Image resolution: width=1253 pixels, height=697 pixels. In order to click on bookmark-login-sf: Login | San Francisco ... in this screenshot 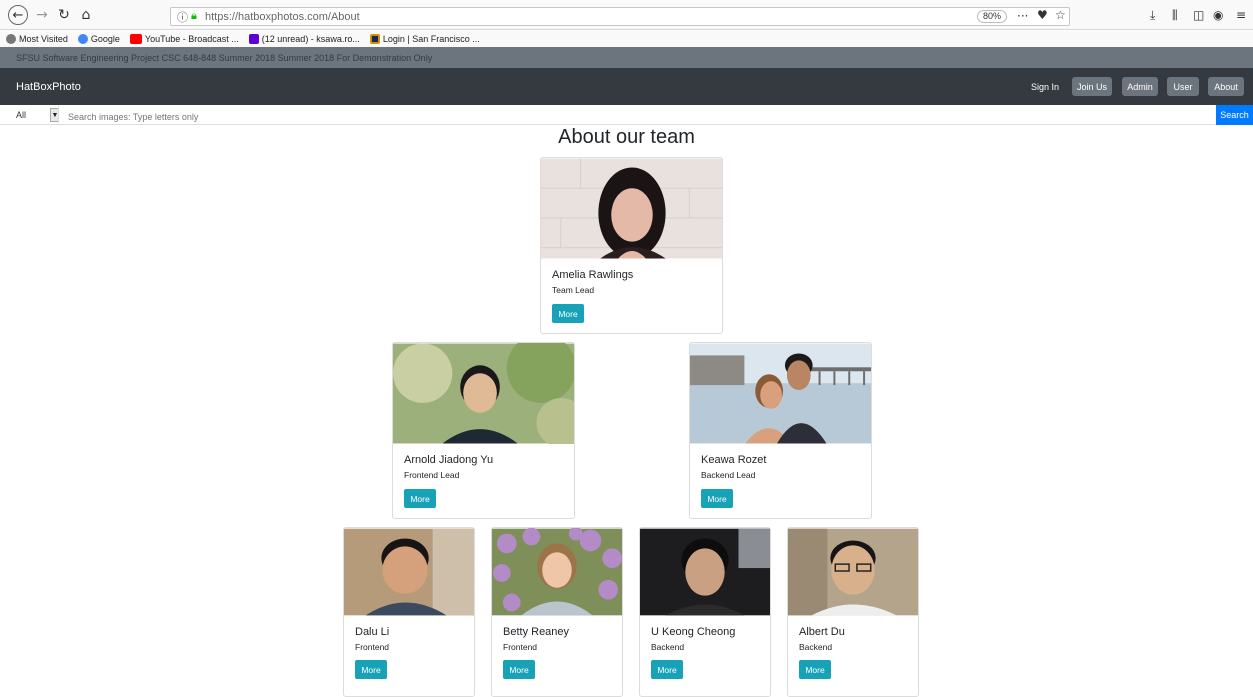, I will do `click(424, 39)`.